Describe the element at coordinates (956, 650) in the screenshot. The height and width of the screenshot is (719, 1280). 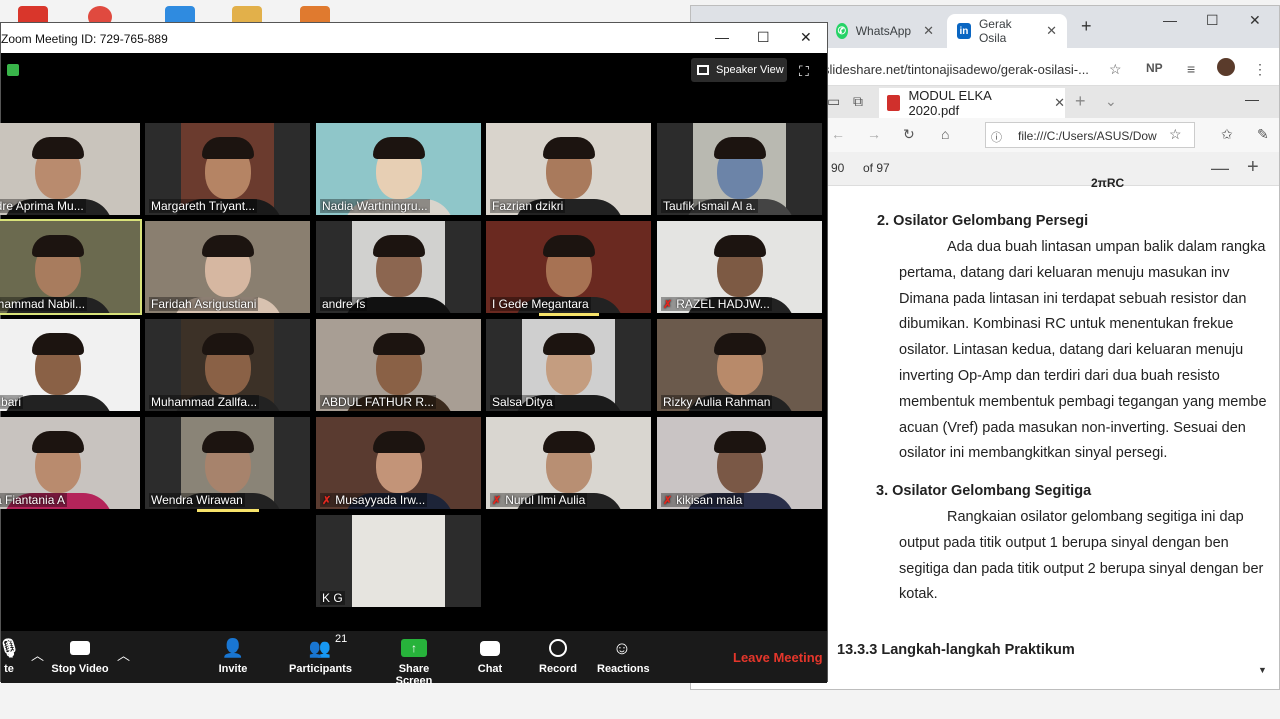
I see `section-title: 13.3.3 Langkah-langkah Praktikum` at that location.